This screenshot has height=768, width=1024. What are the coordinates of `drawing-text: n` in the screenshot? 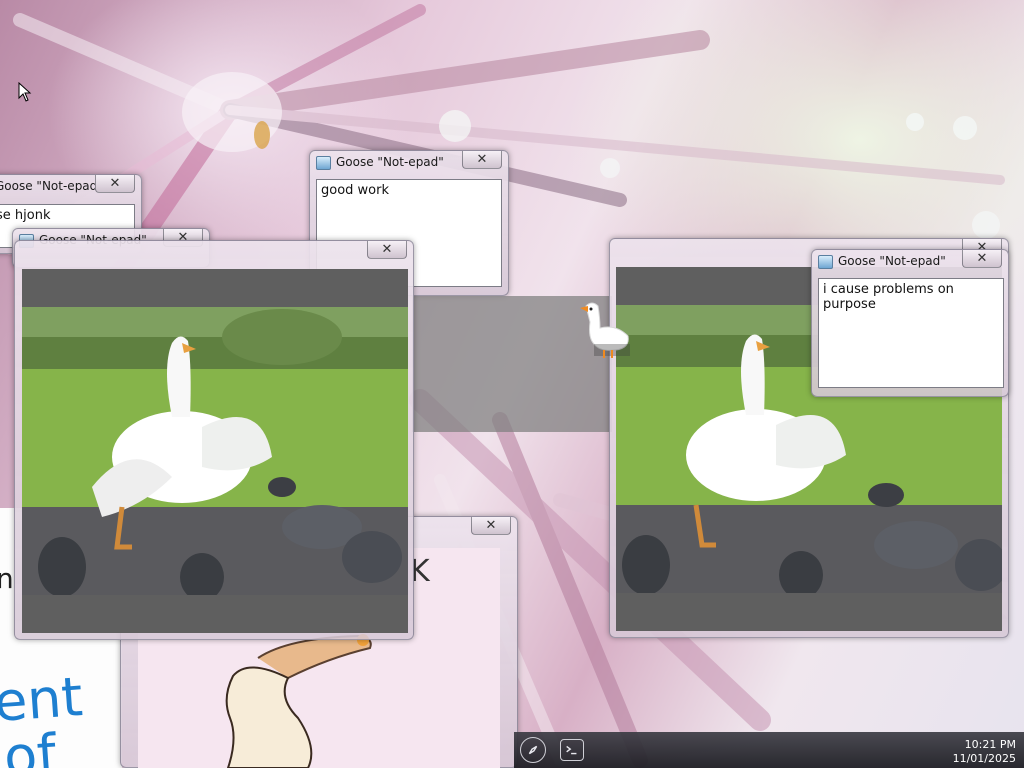 It's located at (7, 578).